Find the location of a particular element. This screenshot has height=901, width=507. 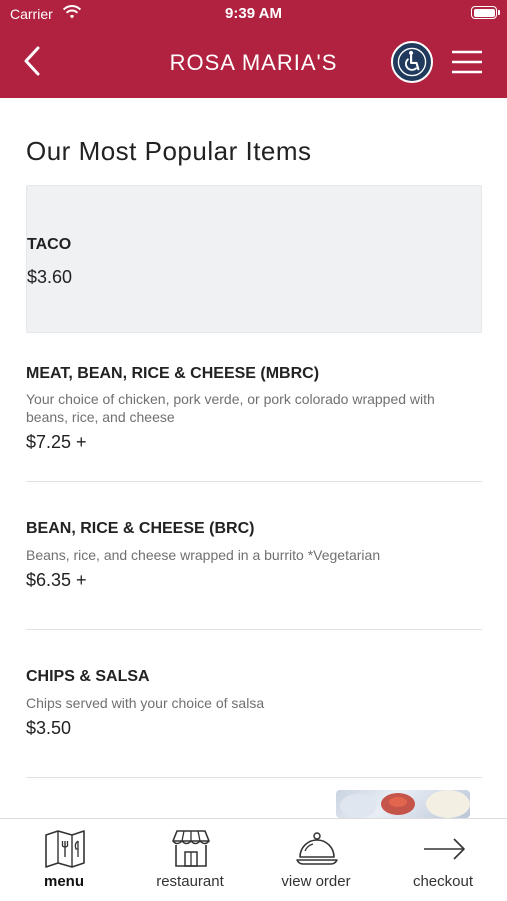

section-title: Our Most Popular Items is located at coordinates (169, 151).